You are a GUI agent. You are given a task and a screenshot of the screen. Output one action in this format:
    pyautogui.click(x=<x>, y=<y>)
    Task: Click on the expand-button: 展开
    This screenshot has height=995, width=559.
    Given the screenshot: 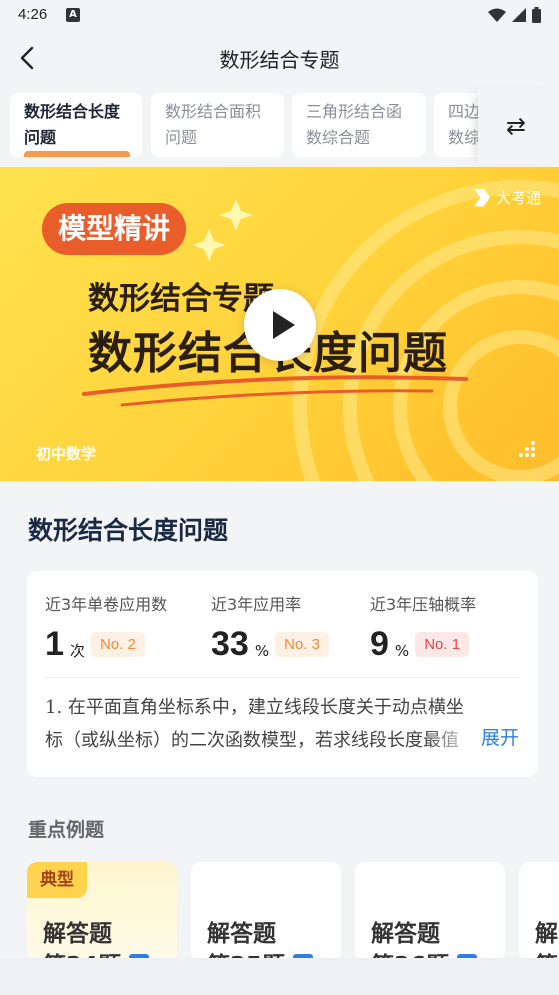 What is the action you would take?
    pyautogui.click(x=500, y=736)
    